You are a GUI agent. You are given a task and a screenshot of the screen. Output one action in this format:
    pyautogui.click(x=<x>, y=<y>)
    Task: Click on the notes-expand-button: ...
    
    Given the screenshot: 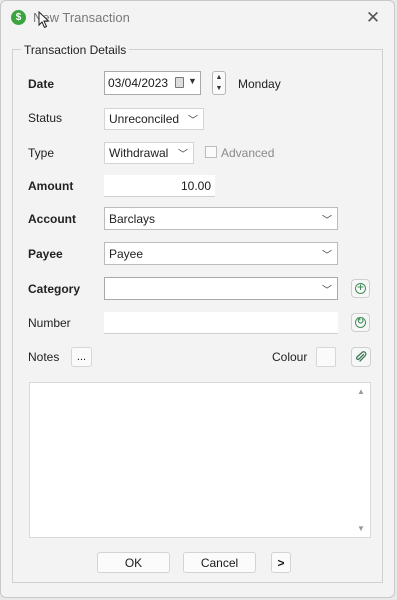 What is the action you would take?
    pyautogui.click(x=81, y=357)
    